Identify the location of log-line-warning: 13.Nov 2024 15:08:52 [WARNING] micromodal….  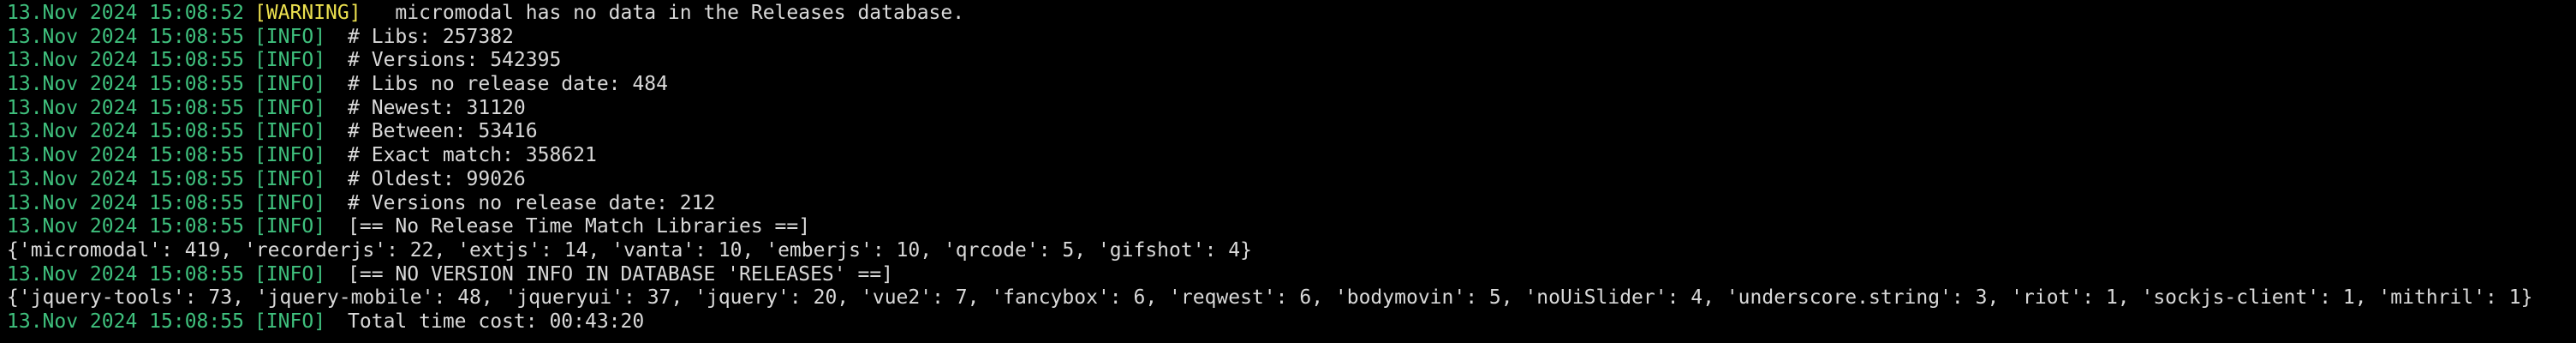
(1288, 14).